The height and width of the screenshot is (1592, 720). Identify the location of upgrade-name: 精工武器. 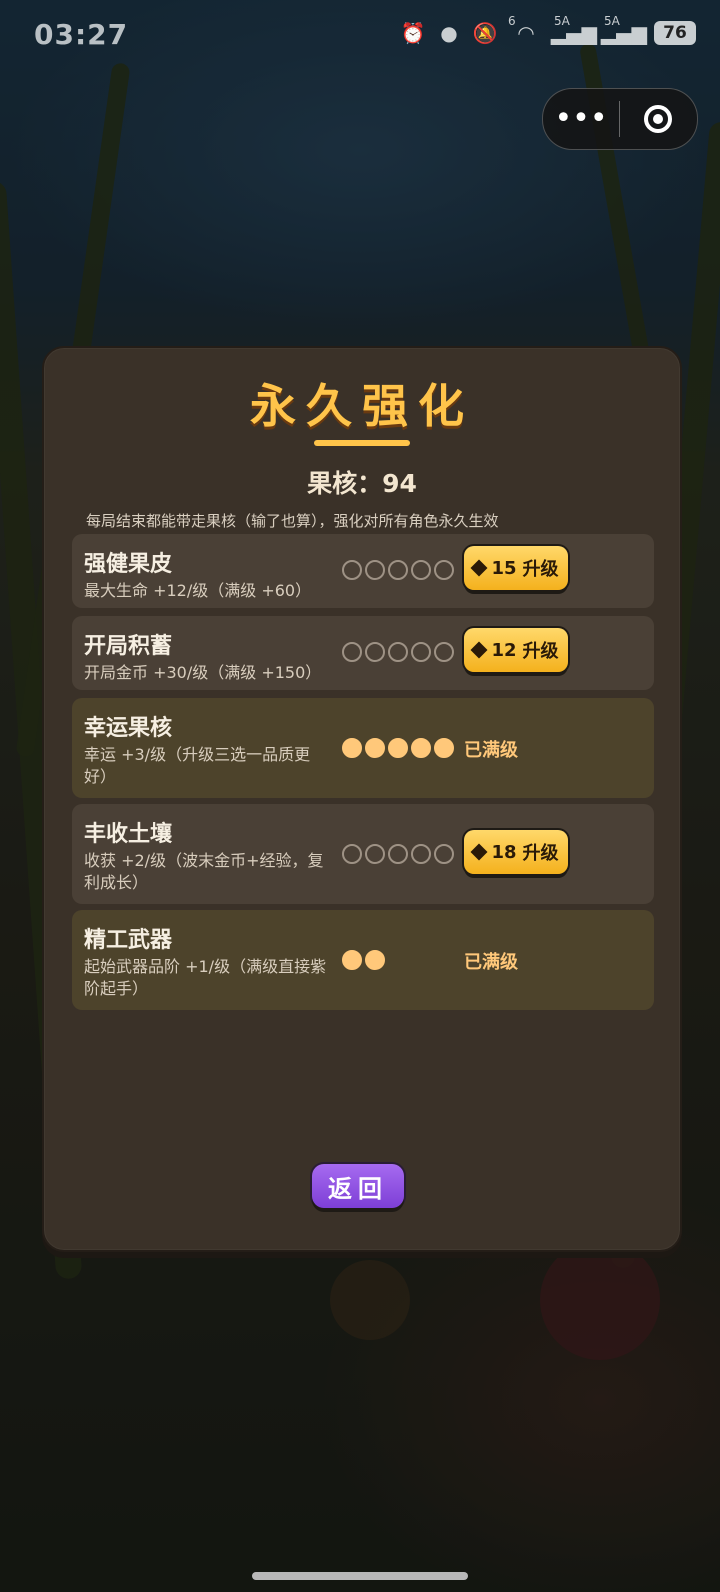
(128, 940).